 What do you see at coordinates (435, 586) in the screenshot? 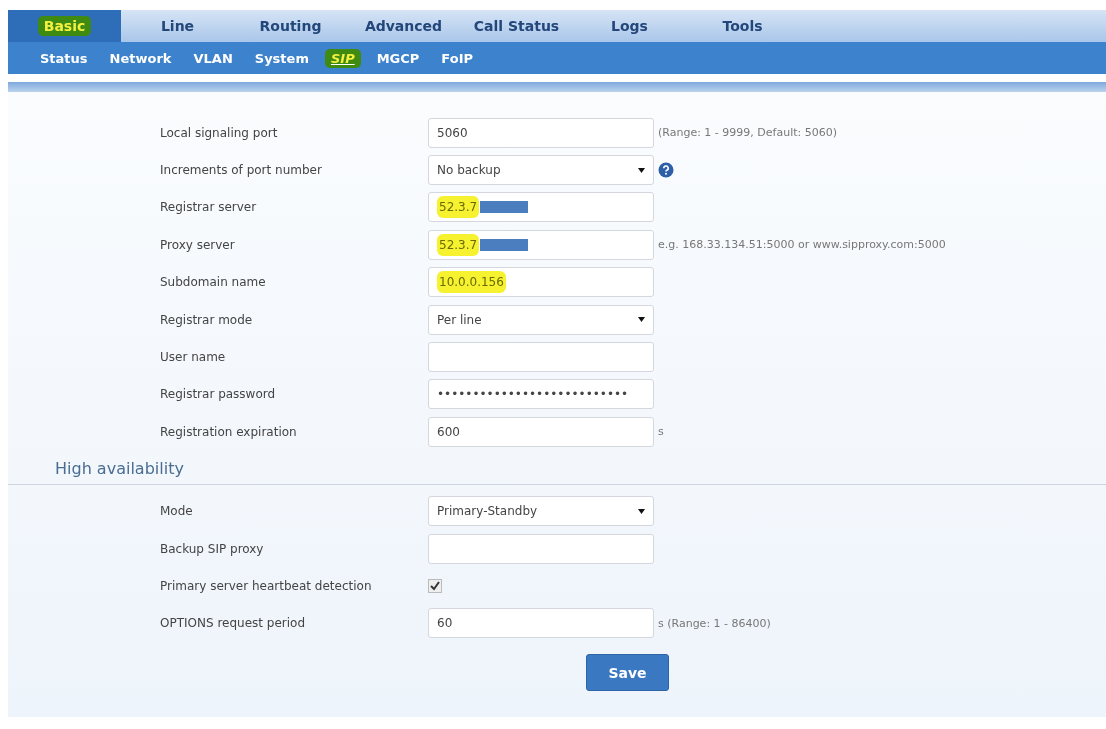
I see `checkbox` at bounding box center [435, 586].